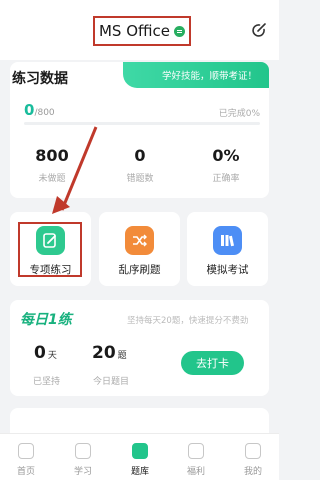 The height and width of the screenshot is (480, 320). What do you see at coordinates (111, 382) in the screenshot?
I see `today-label: 今日题目` at bounding box center [111, 382].